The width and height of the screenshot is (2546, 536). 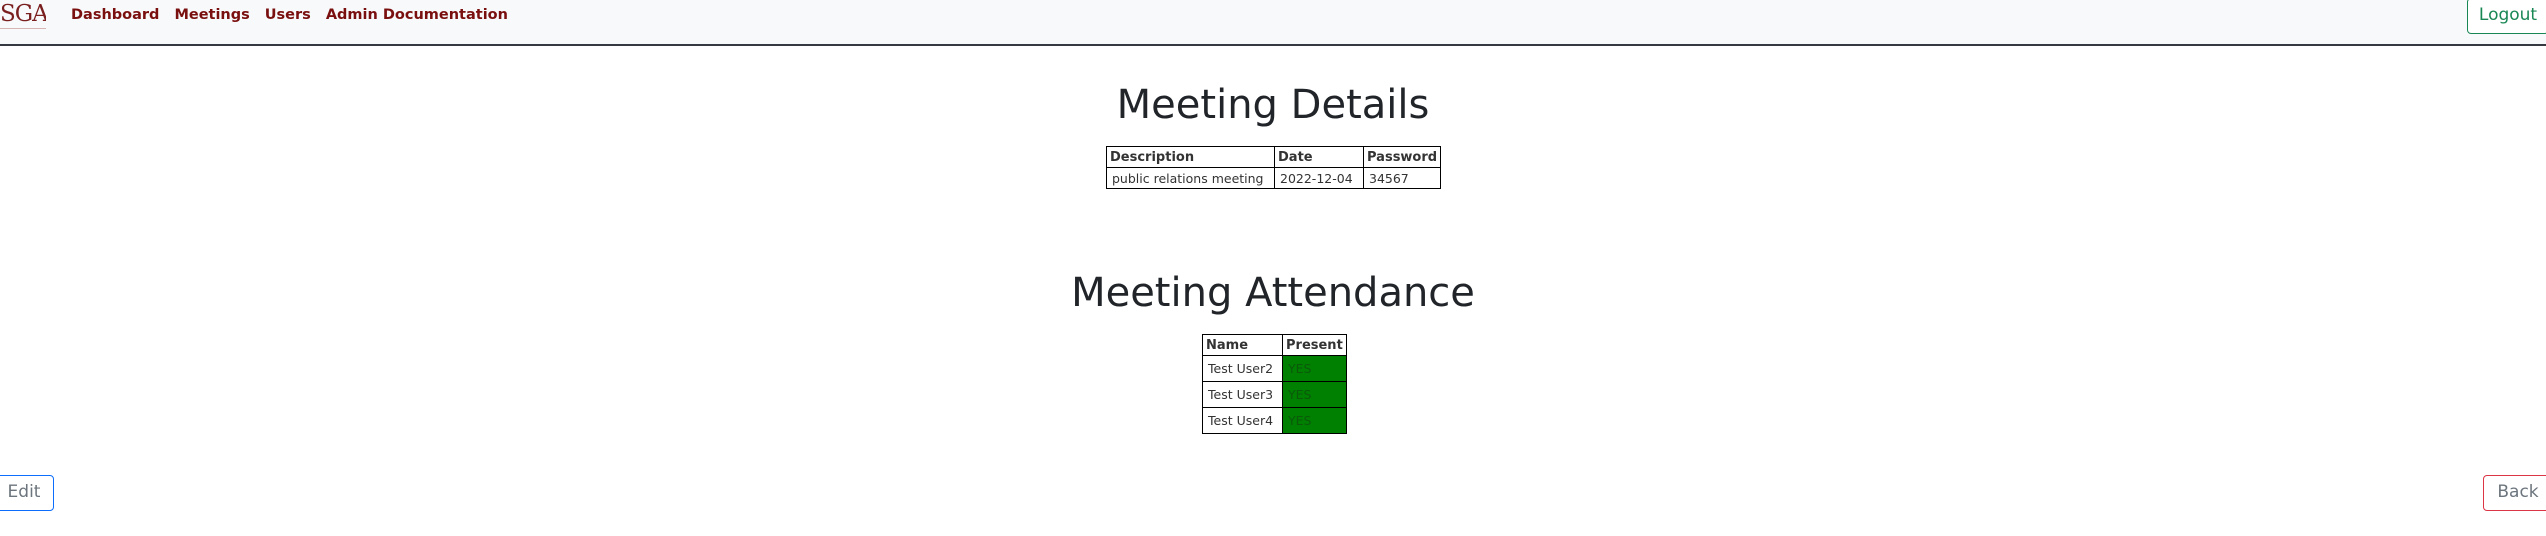 What do you see at coordinates (23, 14) in the screenshot?
I see `brand-logo: SGA` at bounding box center [23, 14].